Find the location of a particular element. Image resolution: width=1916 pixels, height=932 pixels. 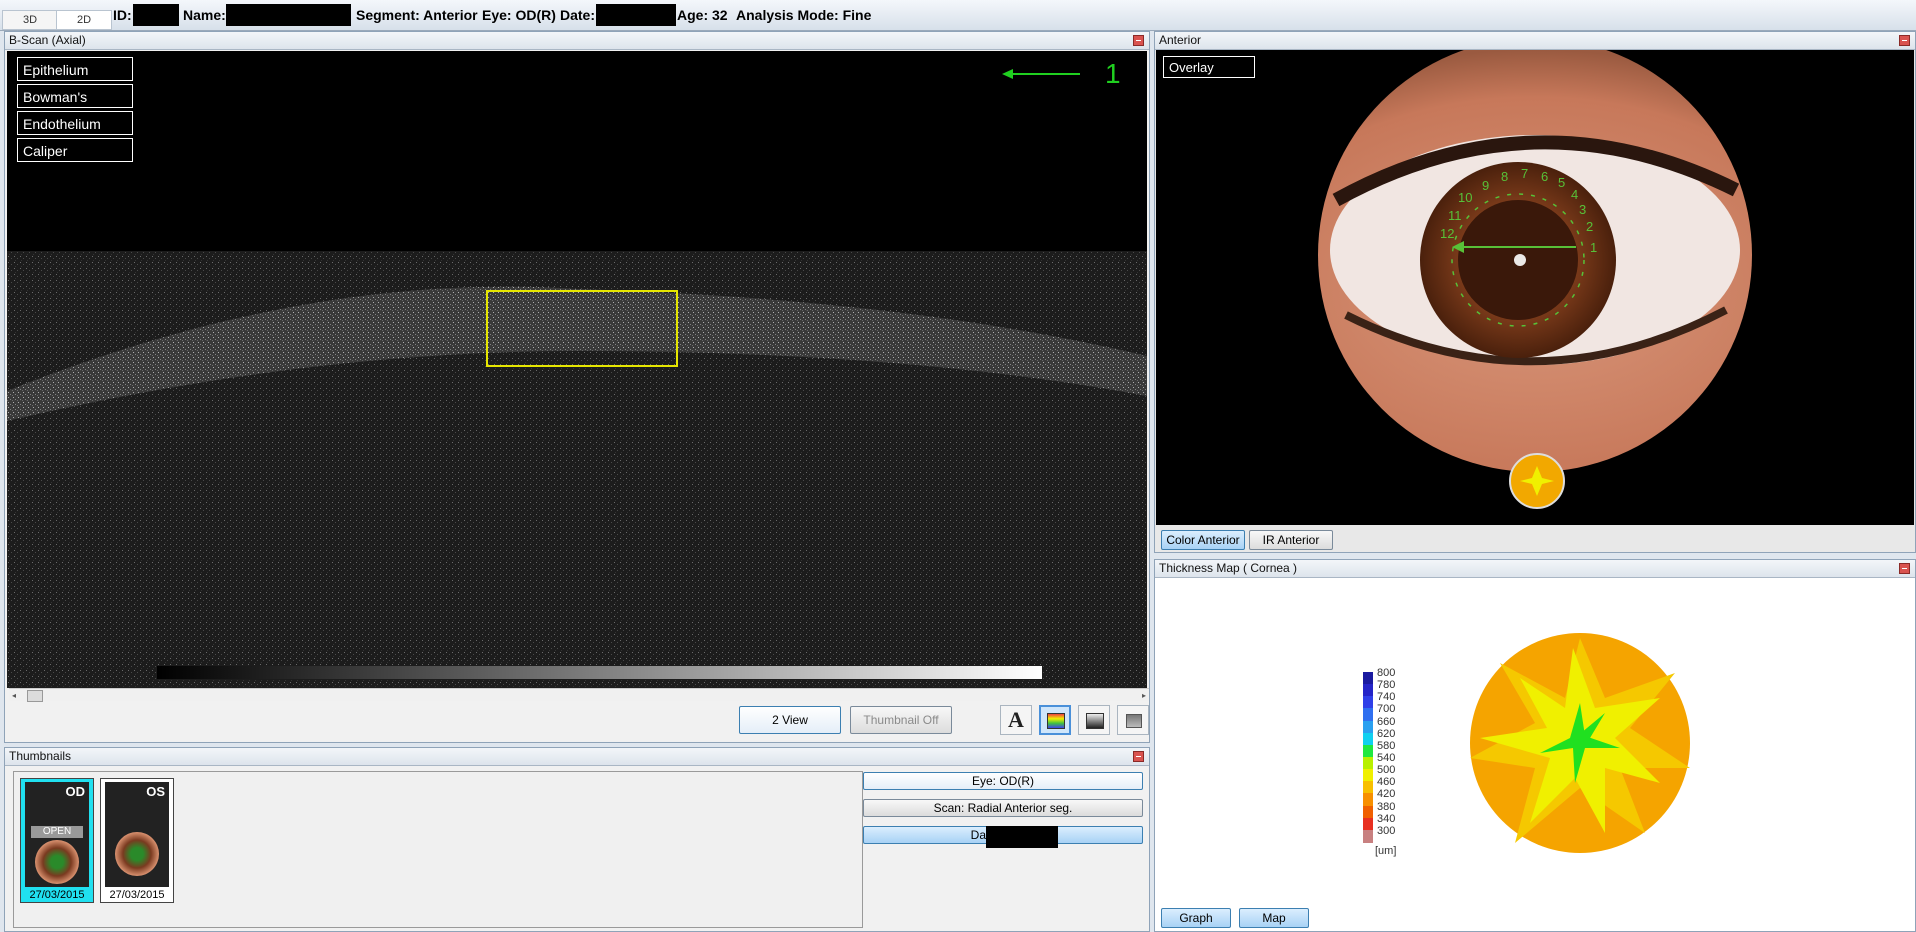

bscan-title: B-Scan (Axial) is located at coordinates (577, 41).